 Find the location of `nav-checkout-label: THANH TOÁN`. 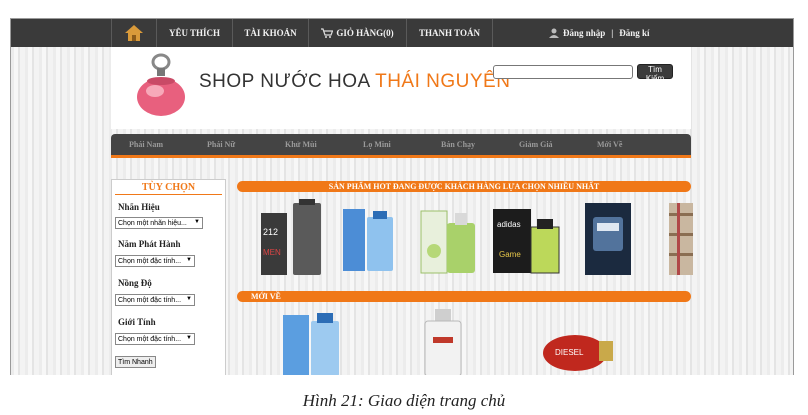

nav-checkout-label: THANH TOÁN is located at coordinates (449, 33).